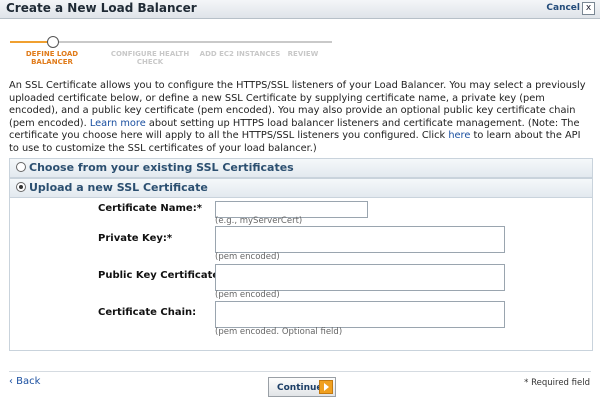  Describe the element at coordinates (150, 58) in the screenshot. I see `wizard-step-configure-health-check: CONFIGURE HEALTH CHECK` at that location.